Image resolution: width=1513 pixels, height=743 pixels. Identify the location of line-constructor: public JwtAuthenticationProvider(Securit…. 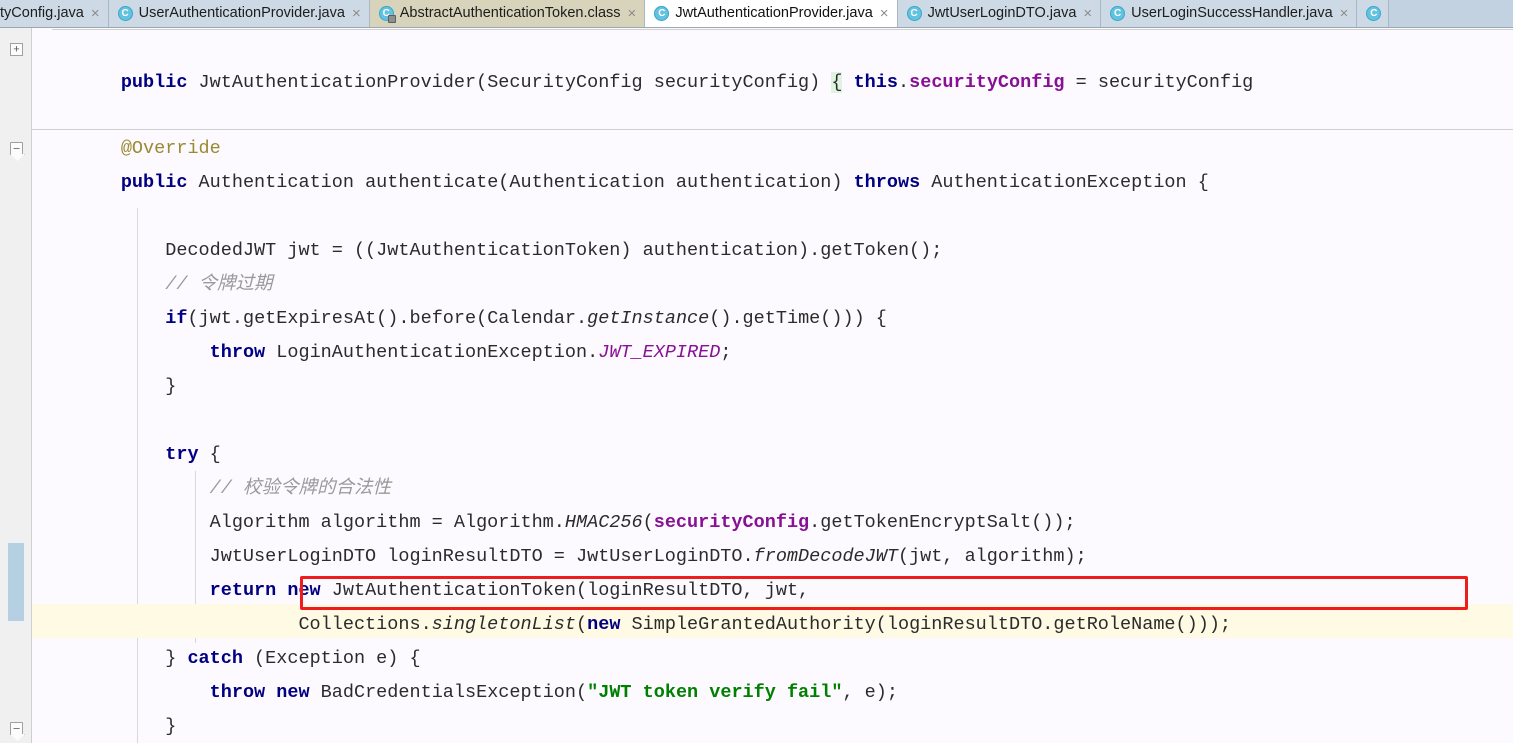
(642, 83).